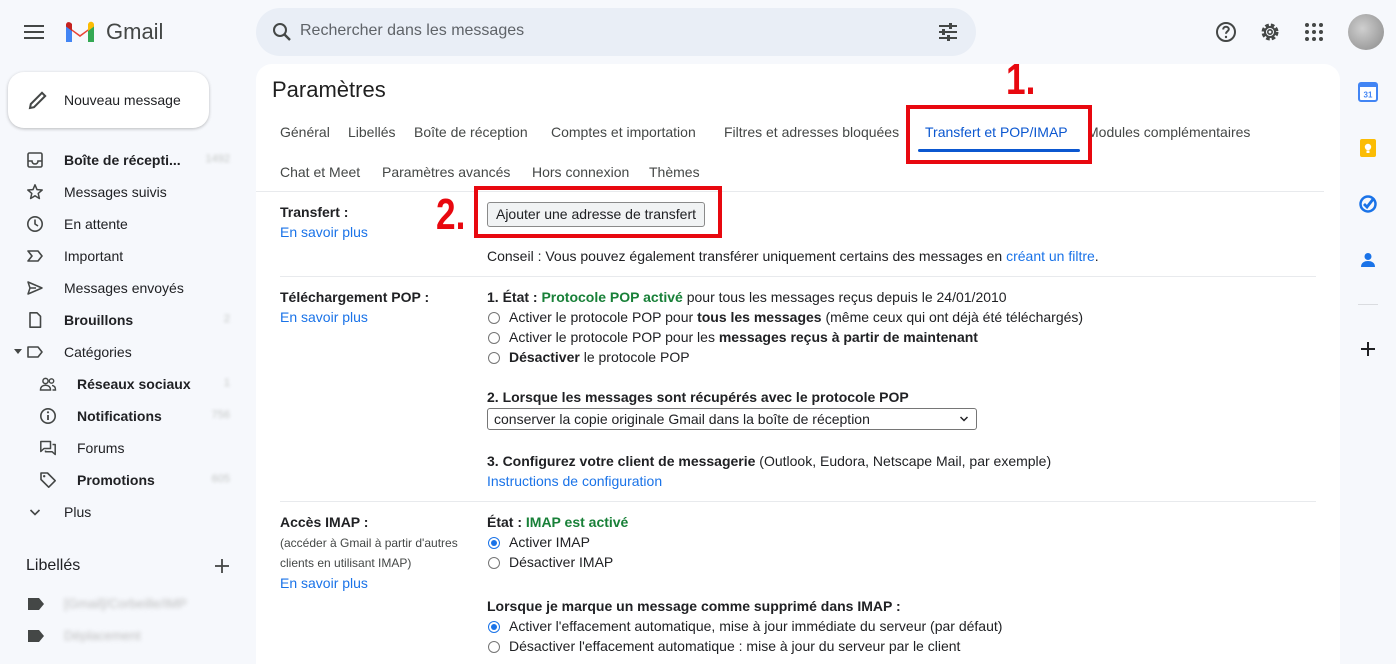 The height and width of the screenshot is (664, 1396). I want to click on pop-section-label: Téléchargement POP :, so click(355, 297).